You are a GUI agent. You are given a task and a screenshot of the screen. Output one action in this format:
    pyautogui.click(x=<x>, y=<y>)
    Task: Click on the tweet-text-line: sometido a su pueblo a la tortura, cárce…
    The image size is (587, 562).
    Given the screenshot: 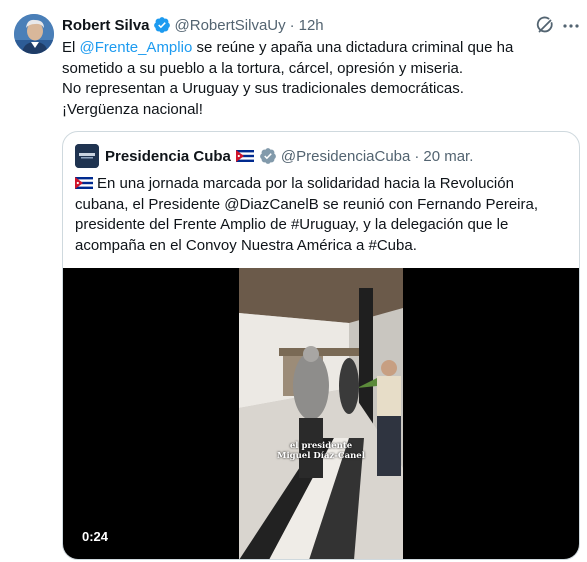 What is the action you would take?
    pyautogui.click(x=263, y=68)
    